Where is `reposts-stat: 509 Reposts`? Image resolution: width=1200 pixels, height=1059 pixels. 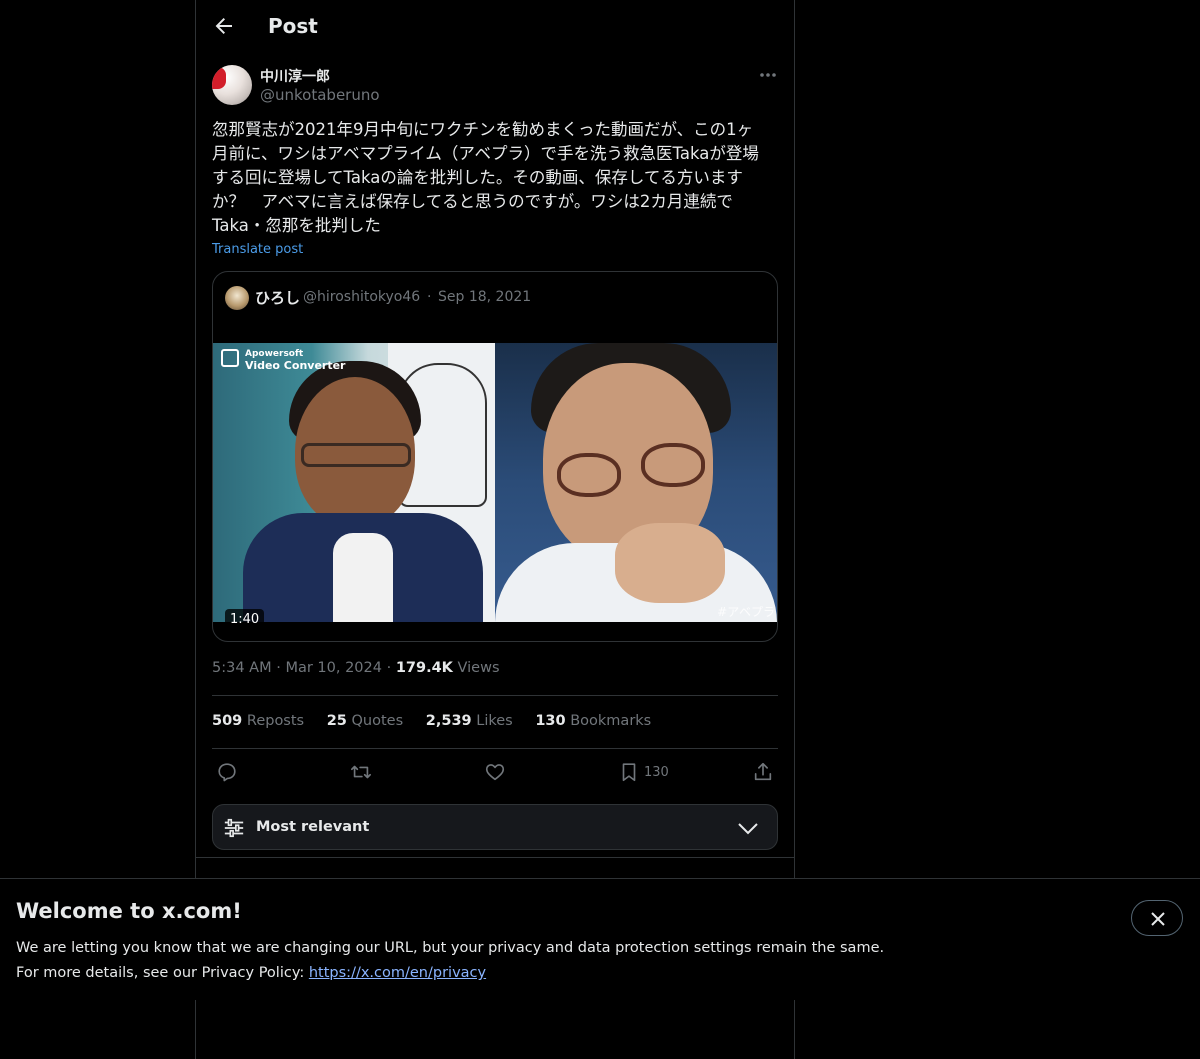
reposts-stat: 509 Reposts is located at coordinates (258, 721).